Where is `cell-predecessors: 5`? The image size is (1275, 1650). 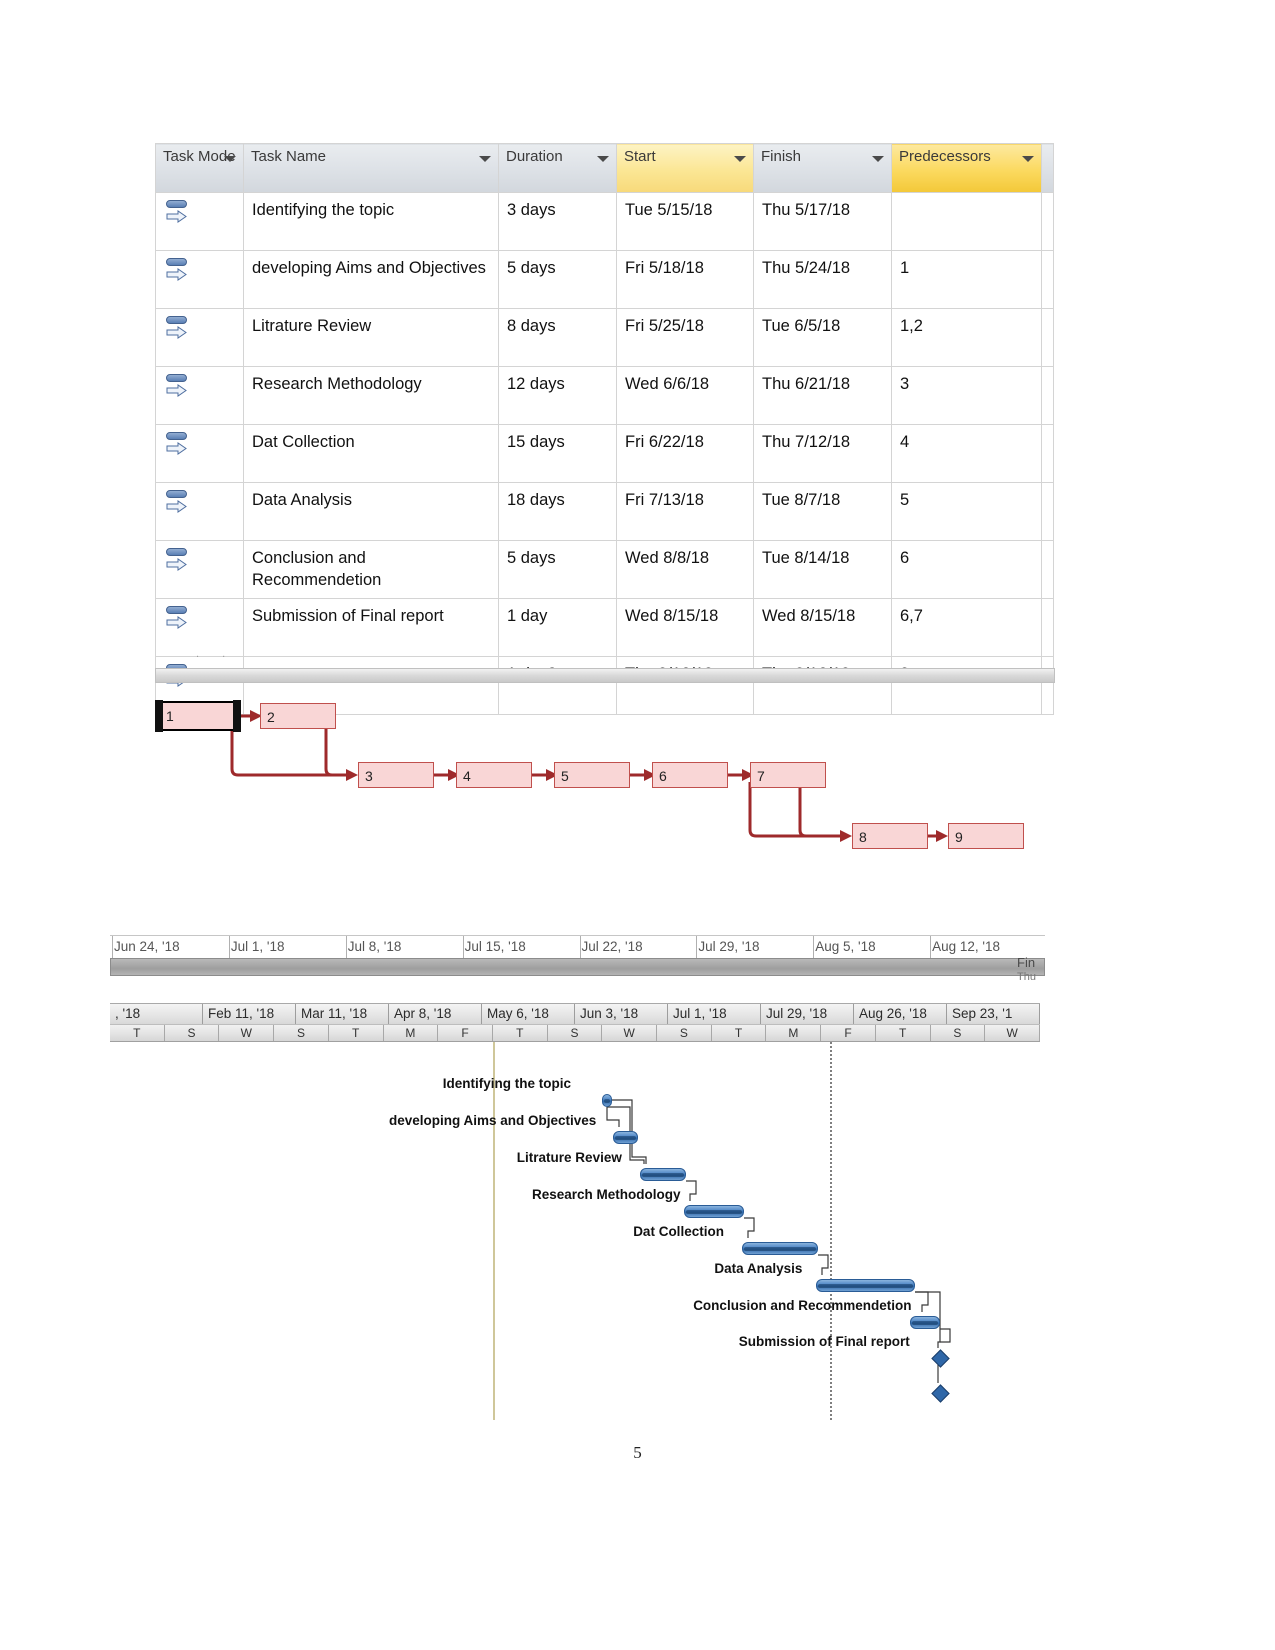 cell-predecessors: 5 is located at coordinates (966, 511).